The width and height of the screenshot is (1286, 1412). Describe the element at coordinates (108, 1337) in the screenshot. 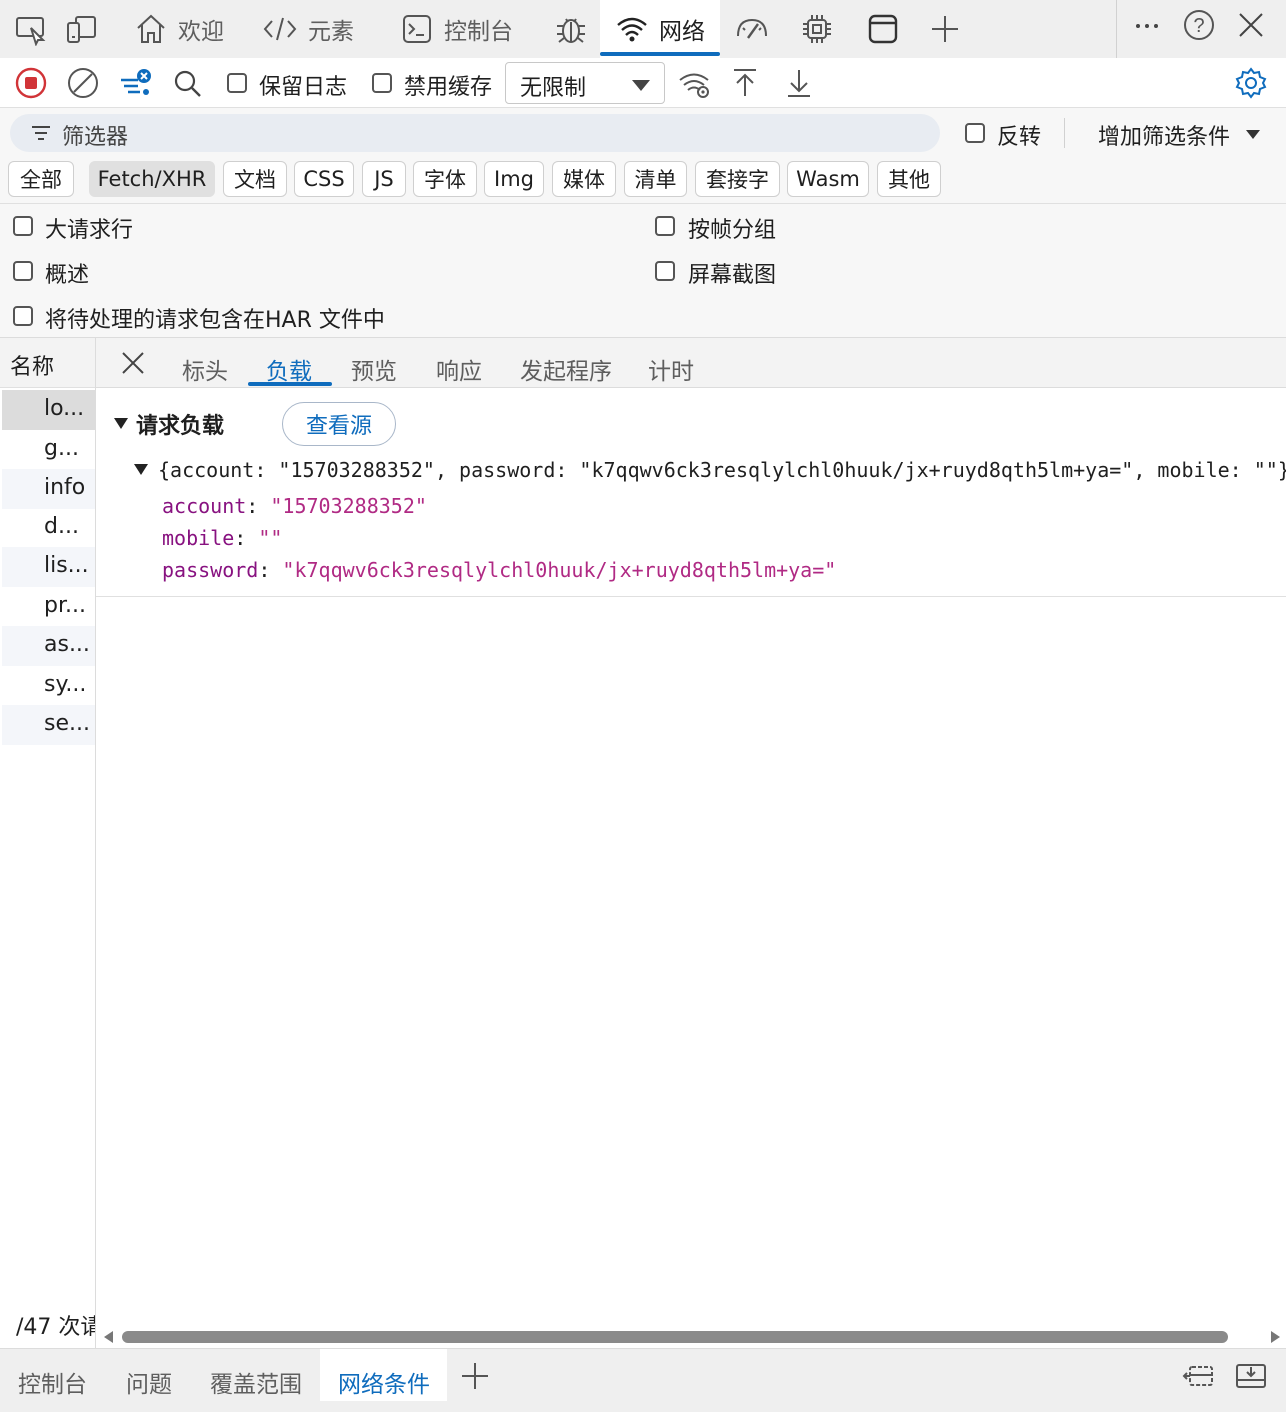

I see `scroll-left-icon` at that location.